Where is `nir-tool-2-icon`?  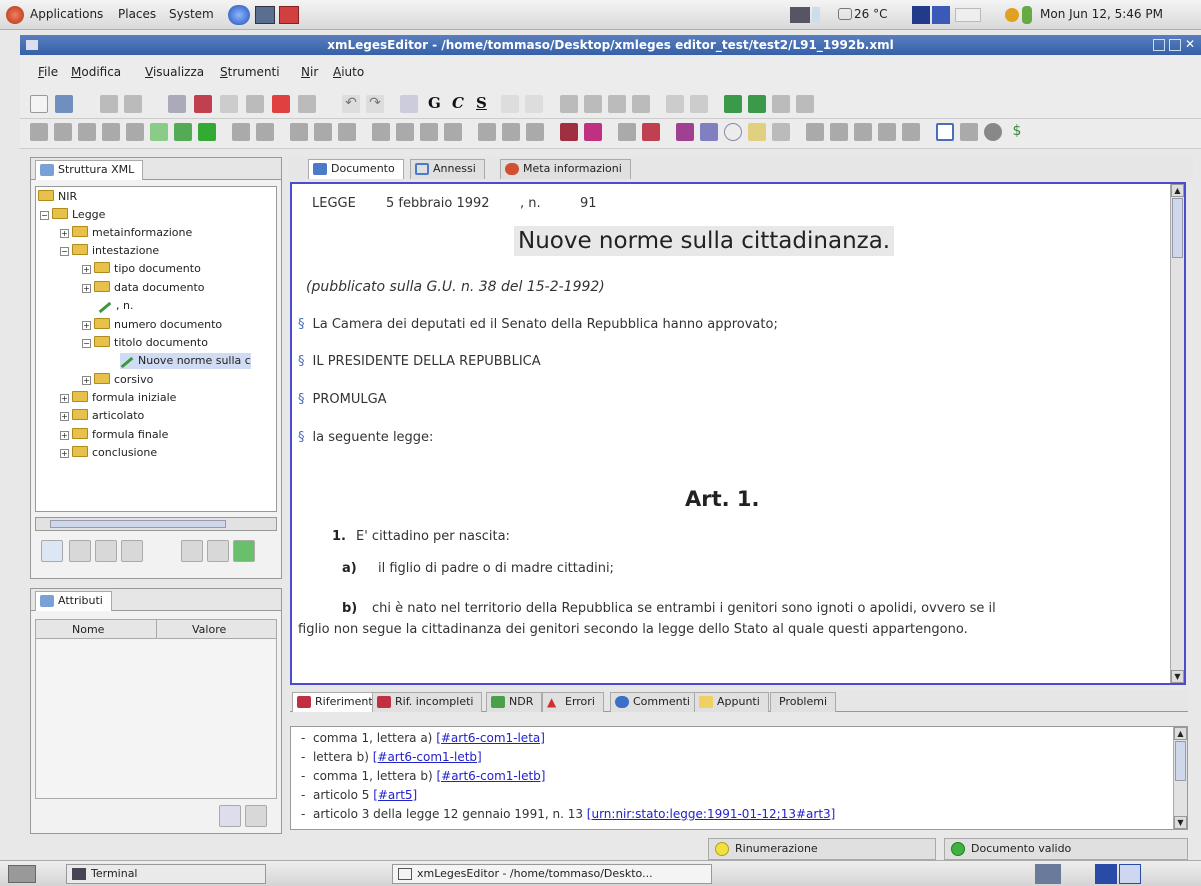
nir-tool-2-icon is located at coordinates (63, 132).